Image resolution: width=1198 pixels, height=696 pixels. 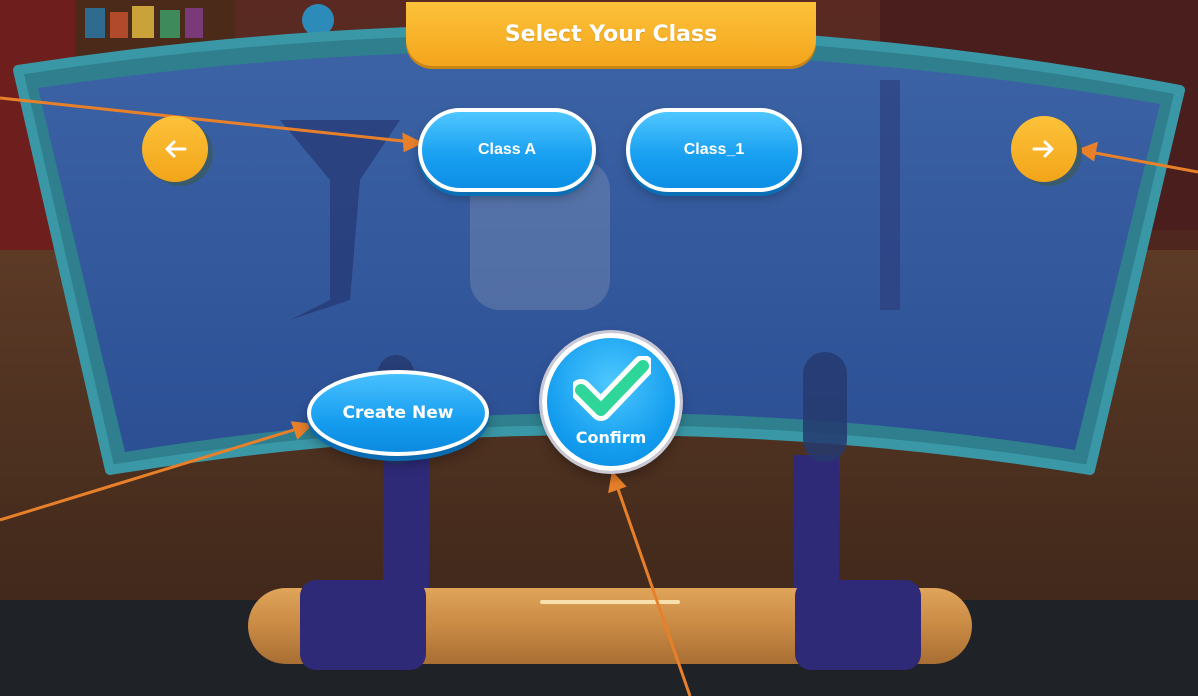 I want to click on class-option-label: Class A, so click(x=507, y=149).